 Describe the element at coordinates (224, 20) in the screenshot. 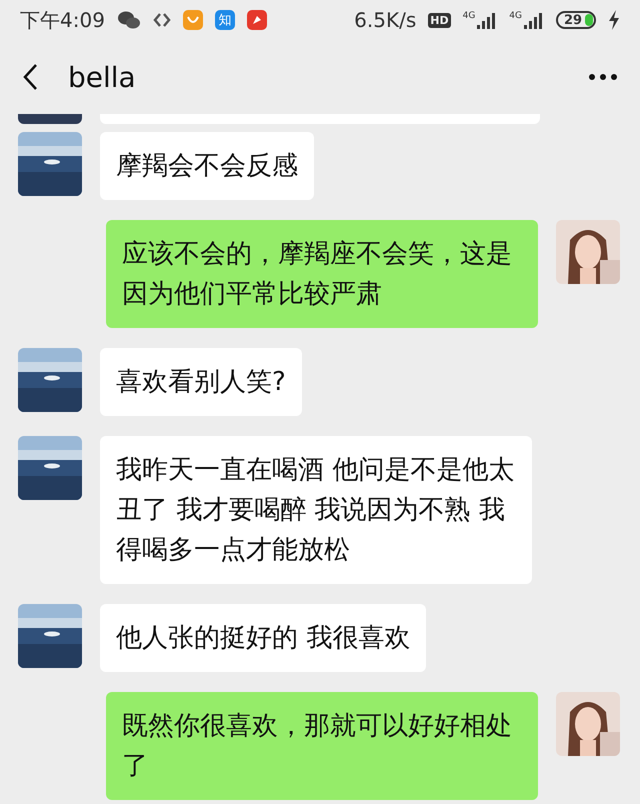

I see `app-icon: 知` at that location.